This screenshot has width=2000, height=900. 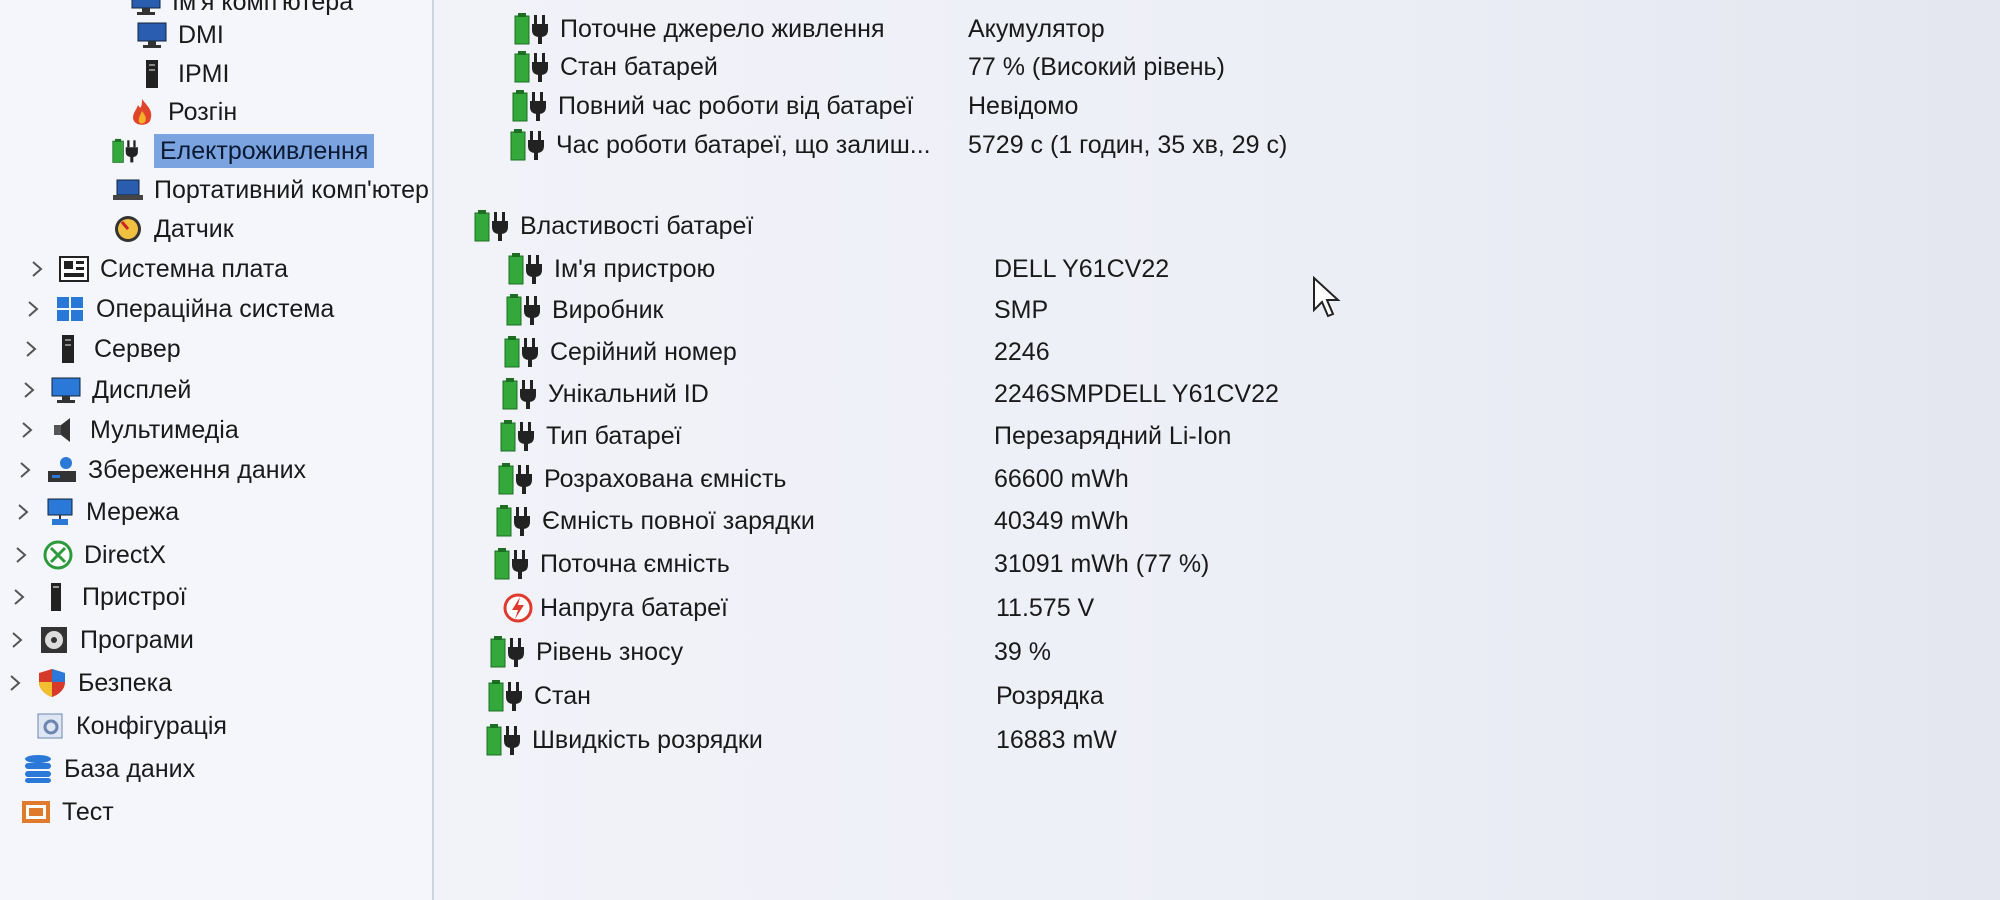 I want to click on property-value: 16883 mW, so click(x=1056, y=739).